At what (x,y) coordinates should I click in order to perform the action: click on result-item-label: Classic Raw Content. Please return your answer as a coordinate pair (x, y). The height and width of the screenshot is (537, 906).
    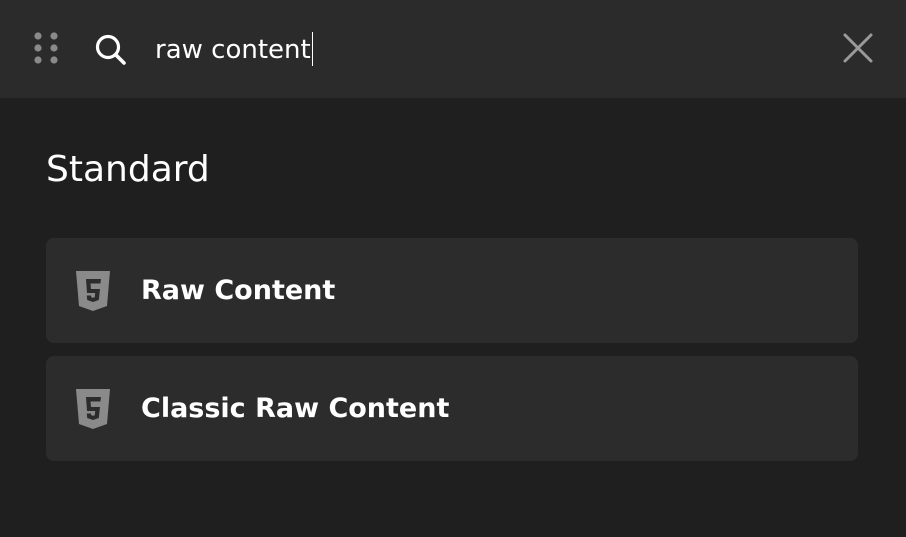
    Looking at the image, I should click on (295, 408).